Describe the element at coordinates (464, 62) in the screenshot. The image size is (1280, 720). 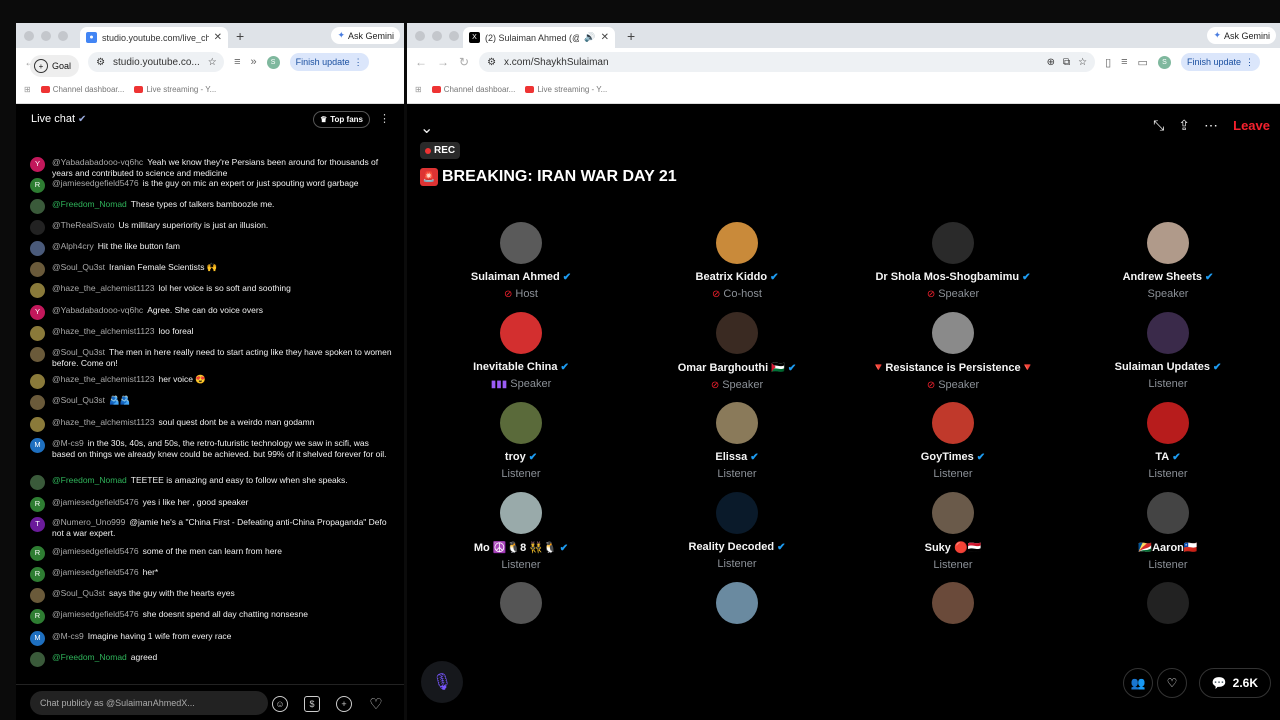
I see `reload-icon: ↻` at that location.